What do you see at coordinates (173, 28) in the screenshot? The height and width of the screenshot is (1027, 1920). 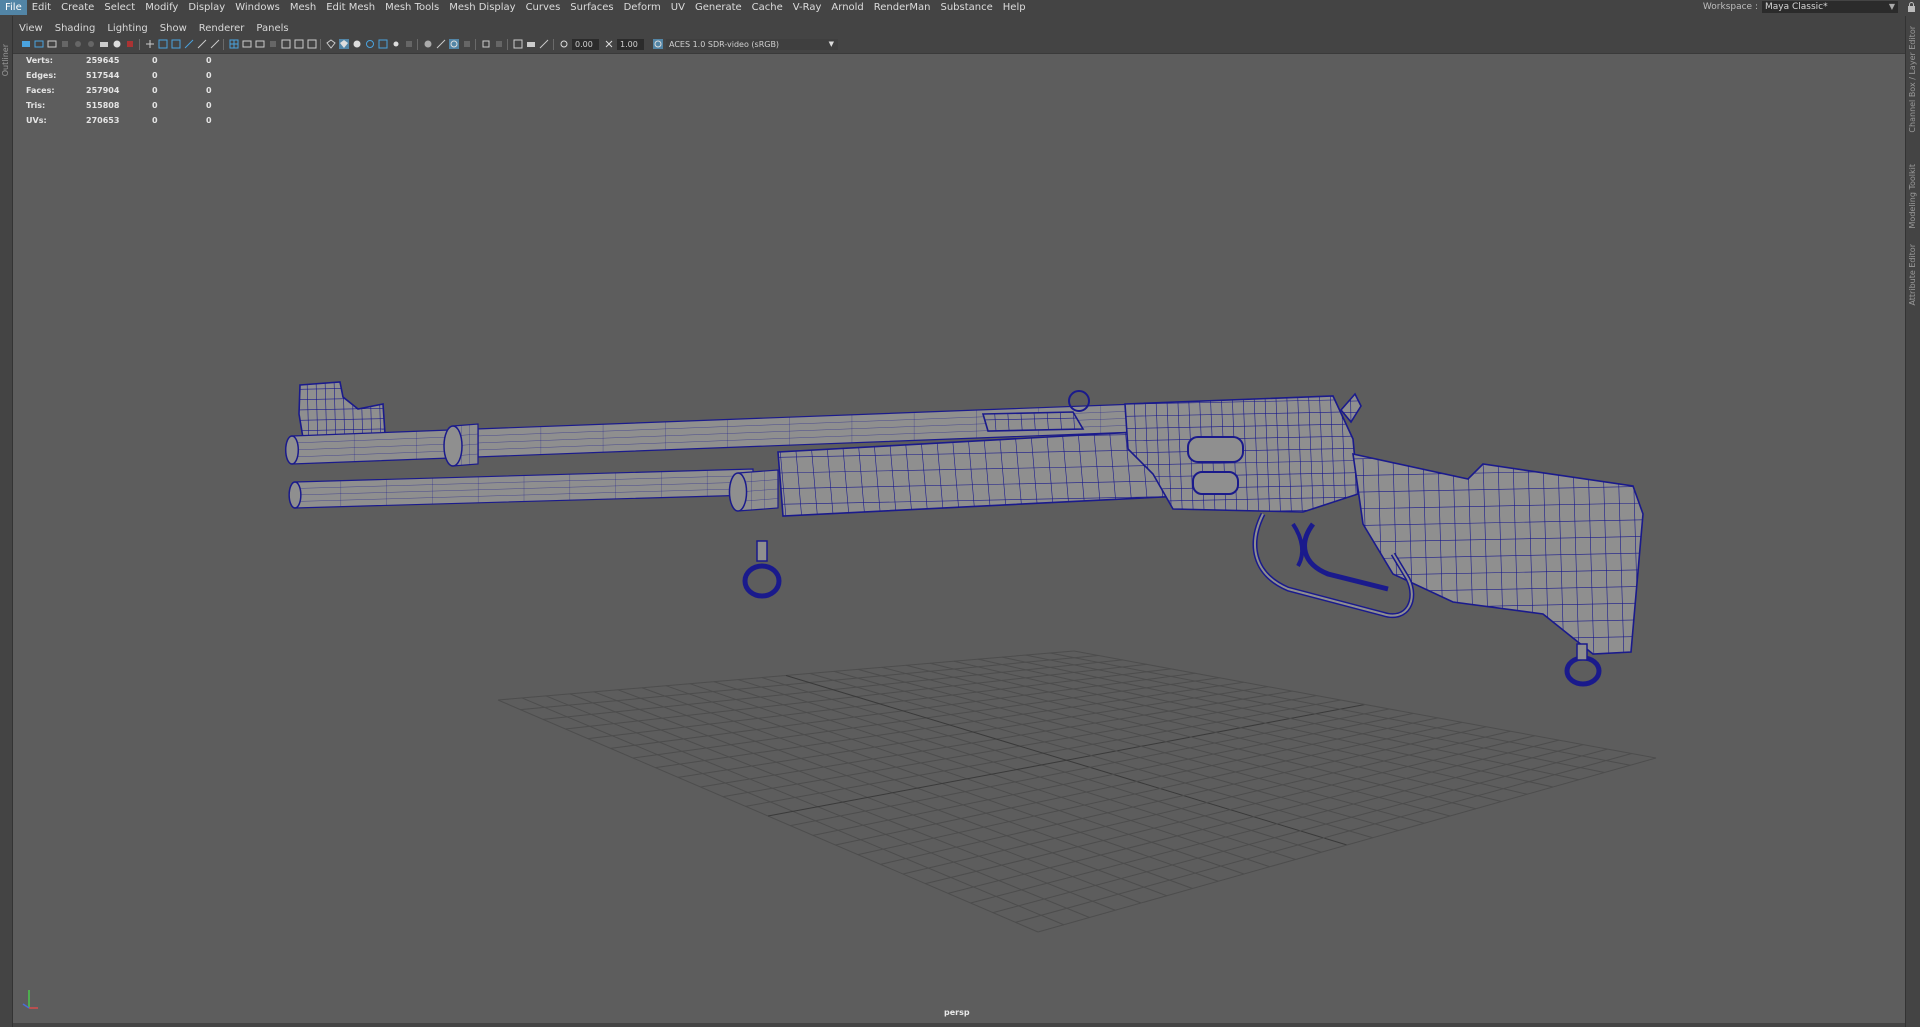 I see `panel-menu-show: Show` at bounding box center [173, 28].